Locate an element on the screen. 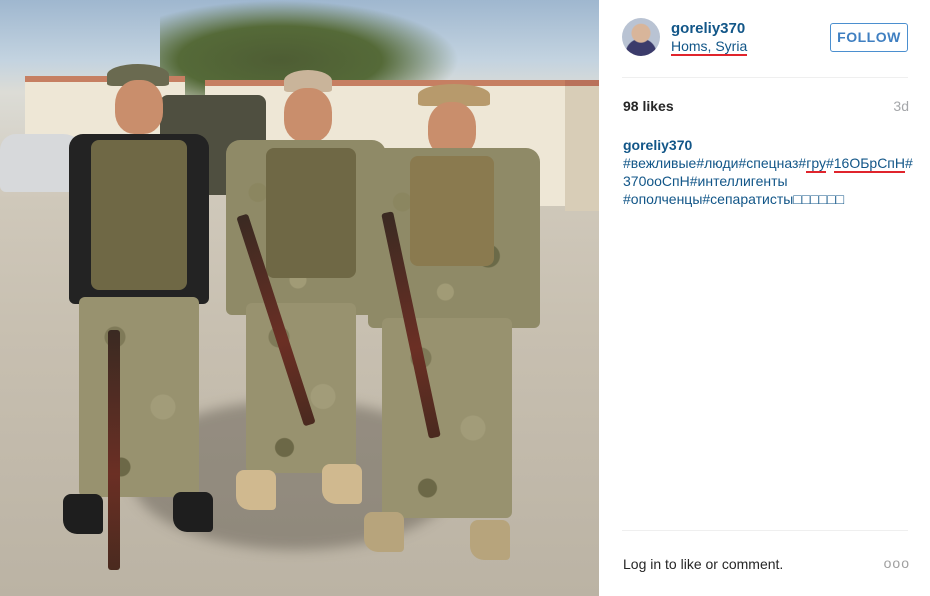  likes-count: 98 likes is located at coordinates (648, 106).